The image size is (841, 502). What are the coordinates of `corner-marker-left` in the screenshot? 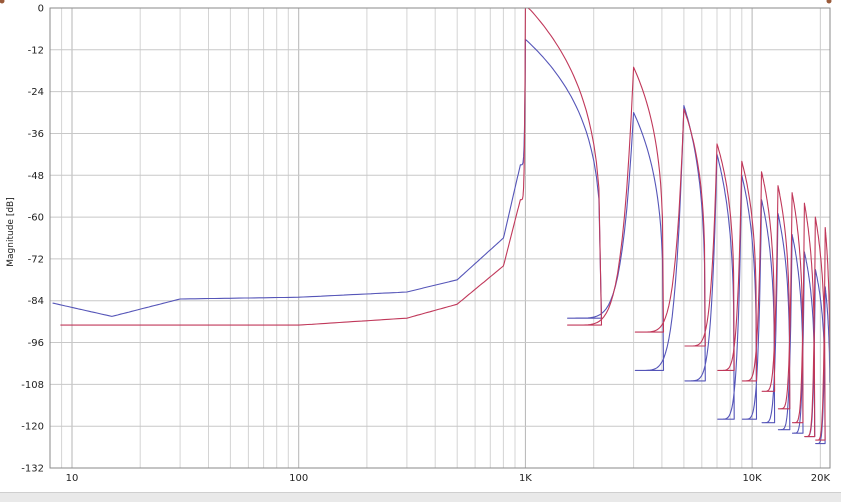 It's located at (2, 2).